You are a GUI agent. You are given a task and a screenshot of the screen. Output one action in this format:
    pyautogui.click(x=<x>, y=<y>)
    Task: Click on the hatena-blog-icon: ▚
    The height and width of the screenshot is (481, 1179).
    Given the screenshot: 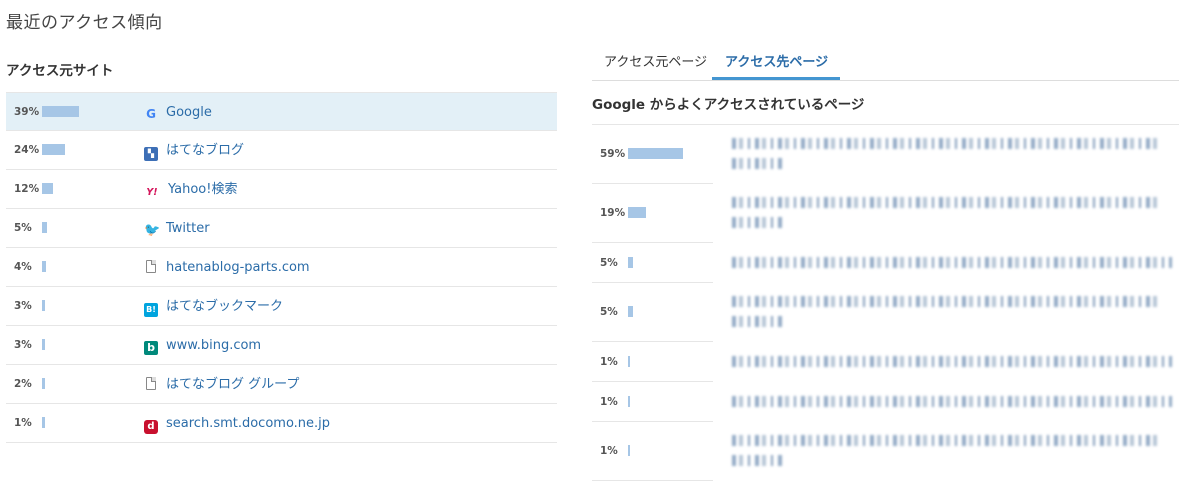 What is the action you would take?
    pyautogui.click(x=151, y=154)
    